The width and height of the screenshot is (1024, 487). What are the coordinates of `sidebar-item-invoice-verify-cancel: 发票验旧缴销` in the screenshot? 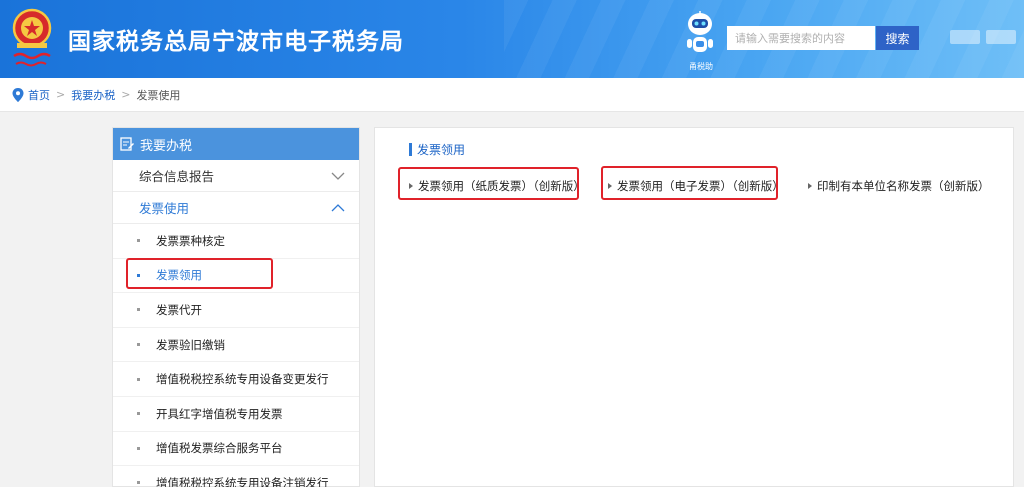 It's located at (236, 345).